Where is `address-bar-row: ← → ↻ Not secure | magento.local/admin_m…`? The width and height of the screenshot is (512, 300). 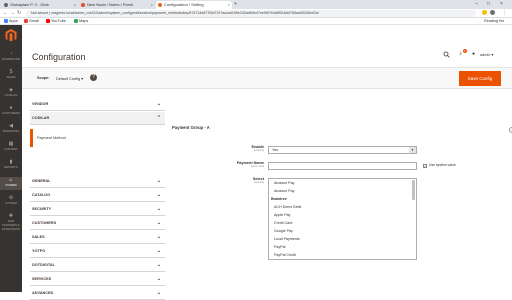 address-bar-row: ← → ↻ Not secure | magento.local/admin_m… is located at coordinates (256, 13).